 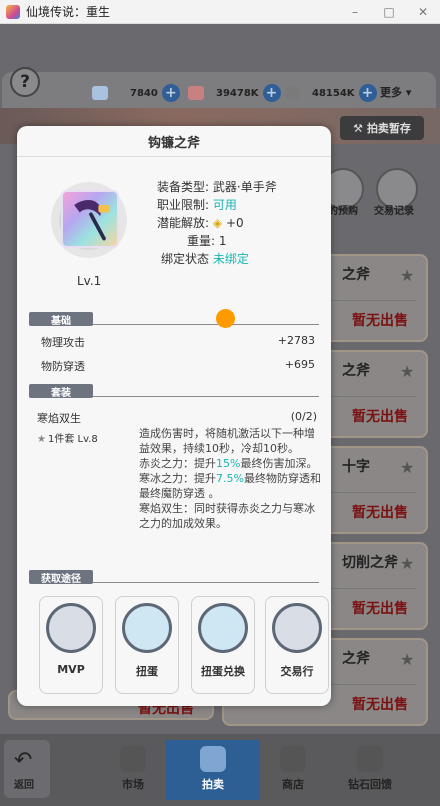 I want to click on job-limit-row: 职业限制: 可用, so click(x=197, y=205).